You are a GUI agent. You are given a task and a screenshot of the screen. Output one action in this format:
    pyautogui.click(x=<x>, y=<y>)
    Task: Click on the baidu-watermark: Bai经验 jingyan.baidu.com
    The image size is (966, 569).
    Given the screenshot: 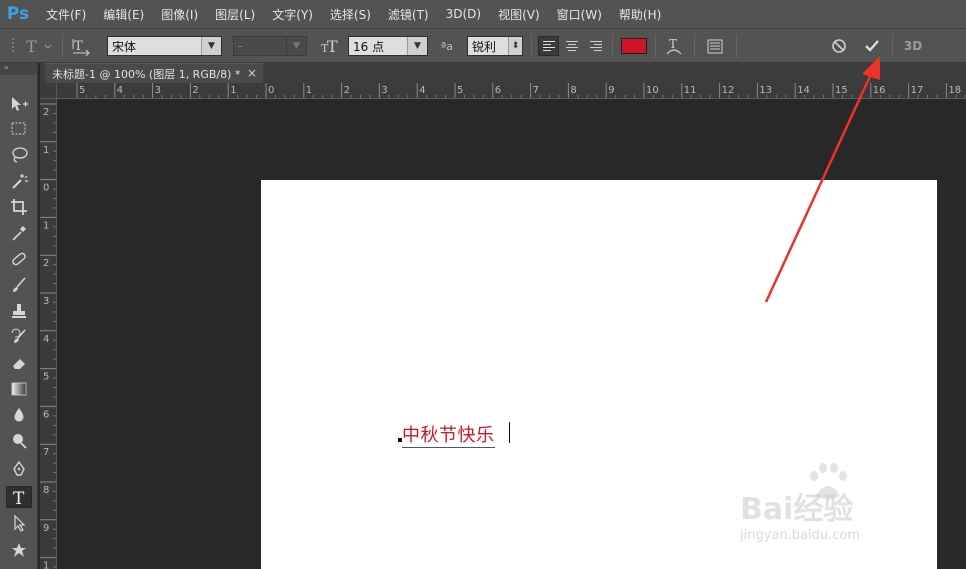 What is the action you would take?
    pyautogui.click(x=830, y=507)
    